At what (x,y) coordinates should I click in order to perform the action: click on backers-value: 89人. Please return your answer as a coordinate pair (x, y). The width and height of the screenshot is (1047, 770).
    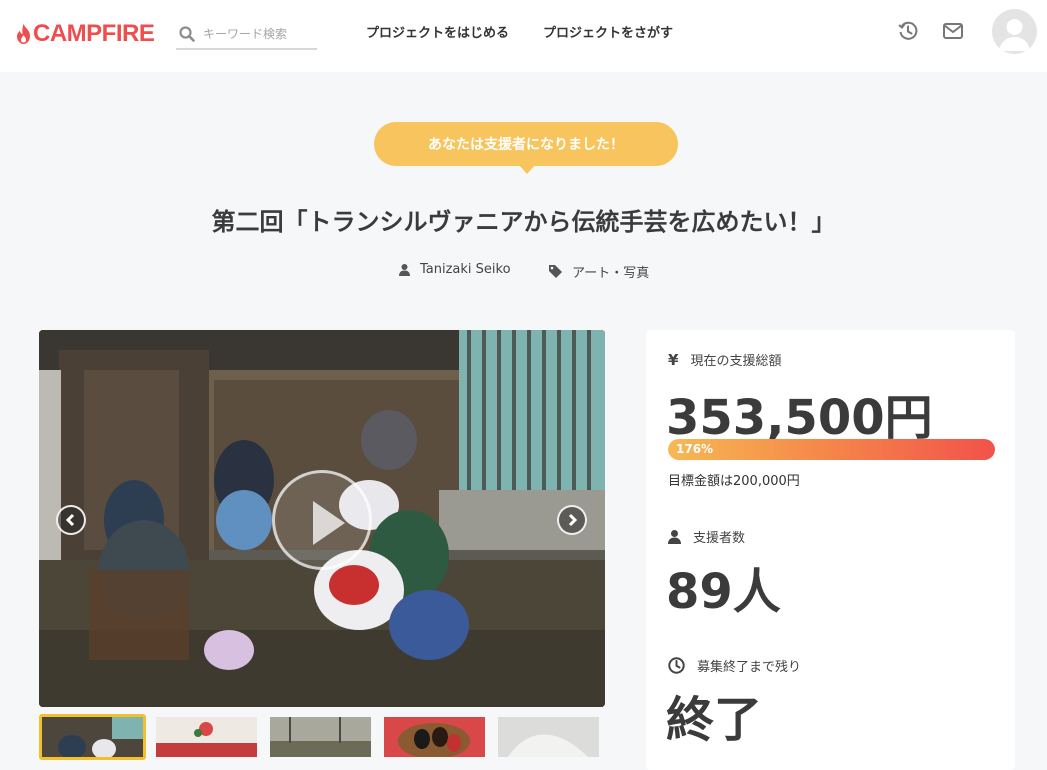
    Looking at the image, I should click on (723, 592).